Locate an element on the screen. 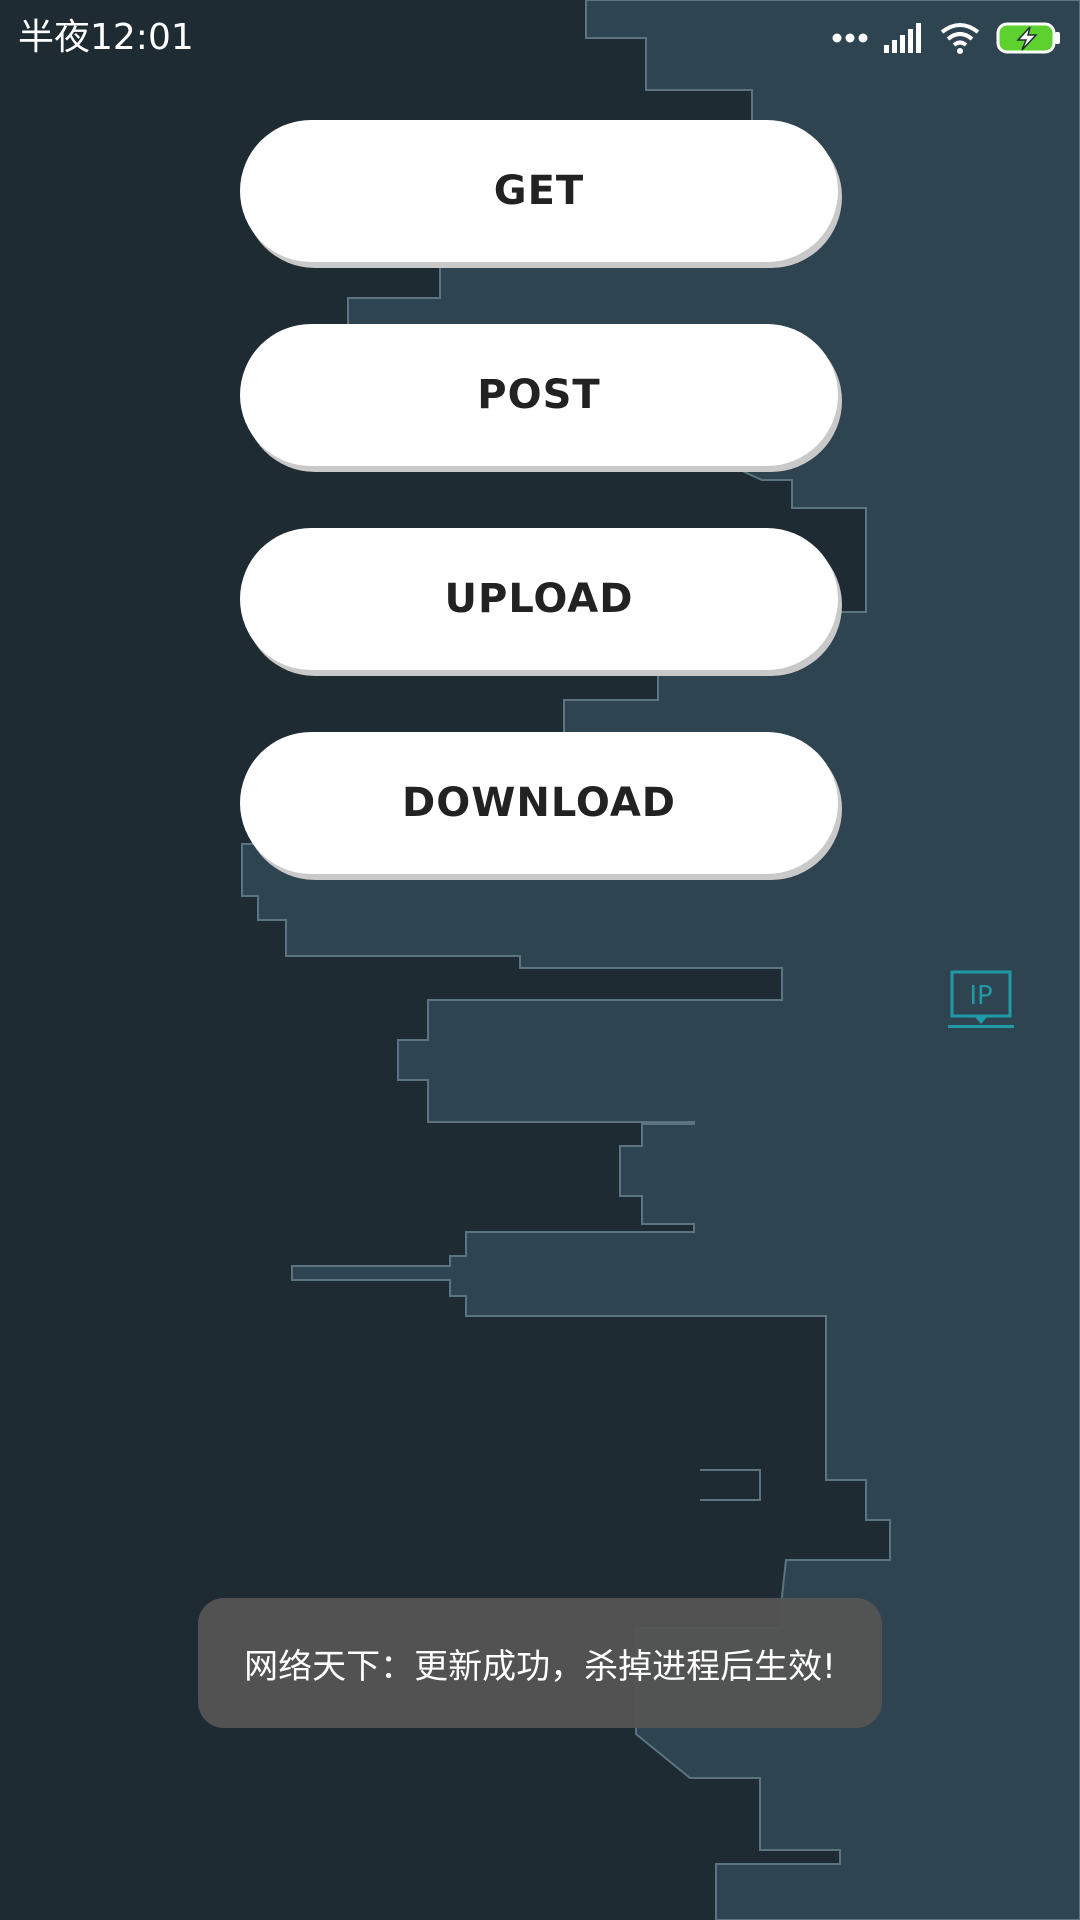 Image resolution: width=1080 pixels, height=1920 pixels. toast: 网络天下：更新成功，杀掉进程后生效! is located at coordinates (540, 1663).